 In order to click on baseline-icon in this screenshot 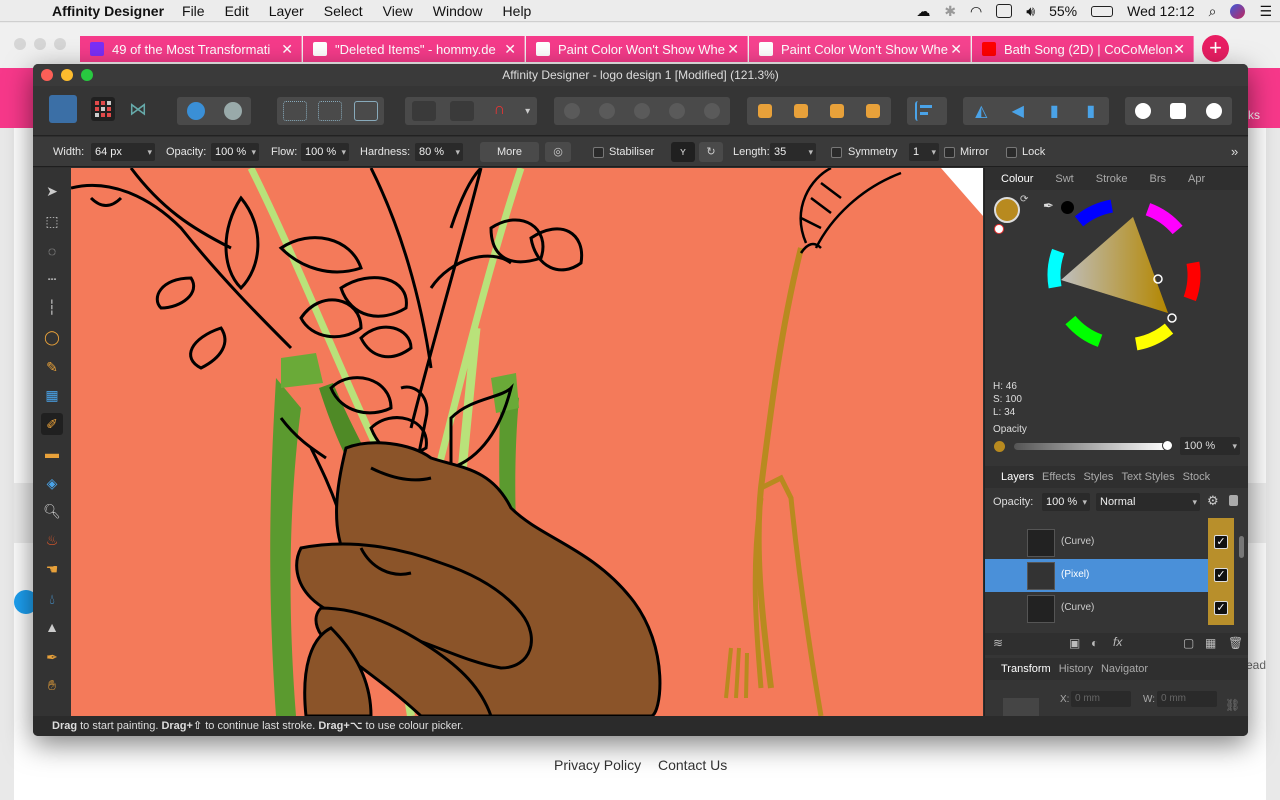, I will do `click(461, 111)`.